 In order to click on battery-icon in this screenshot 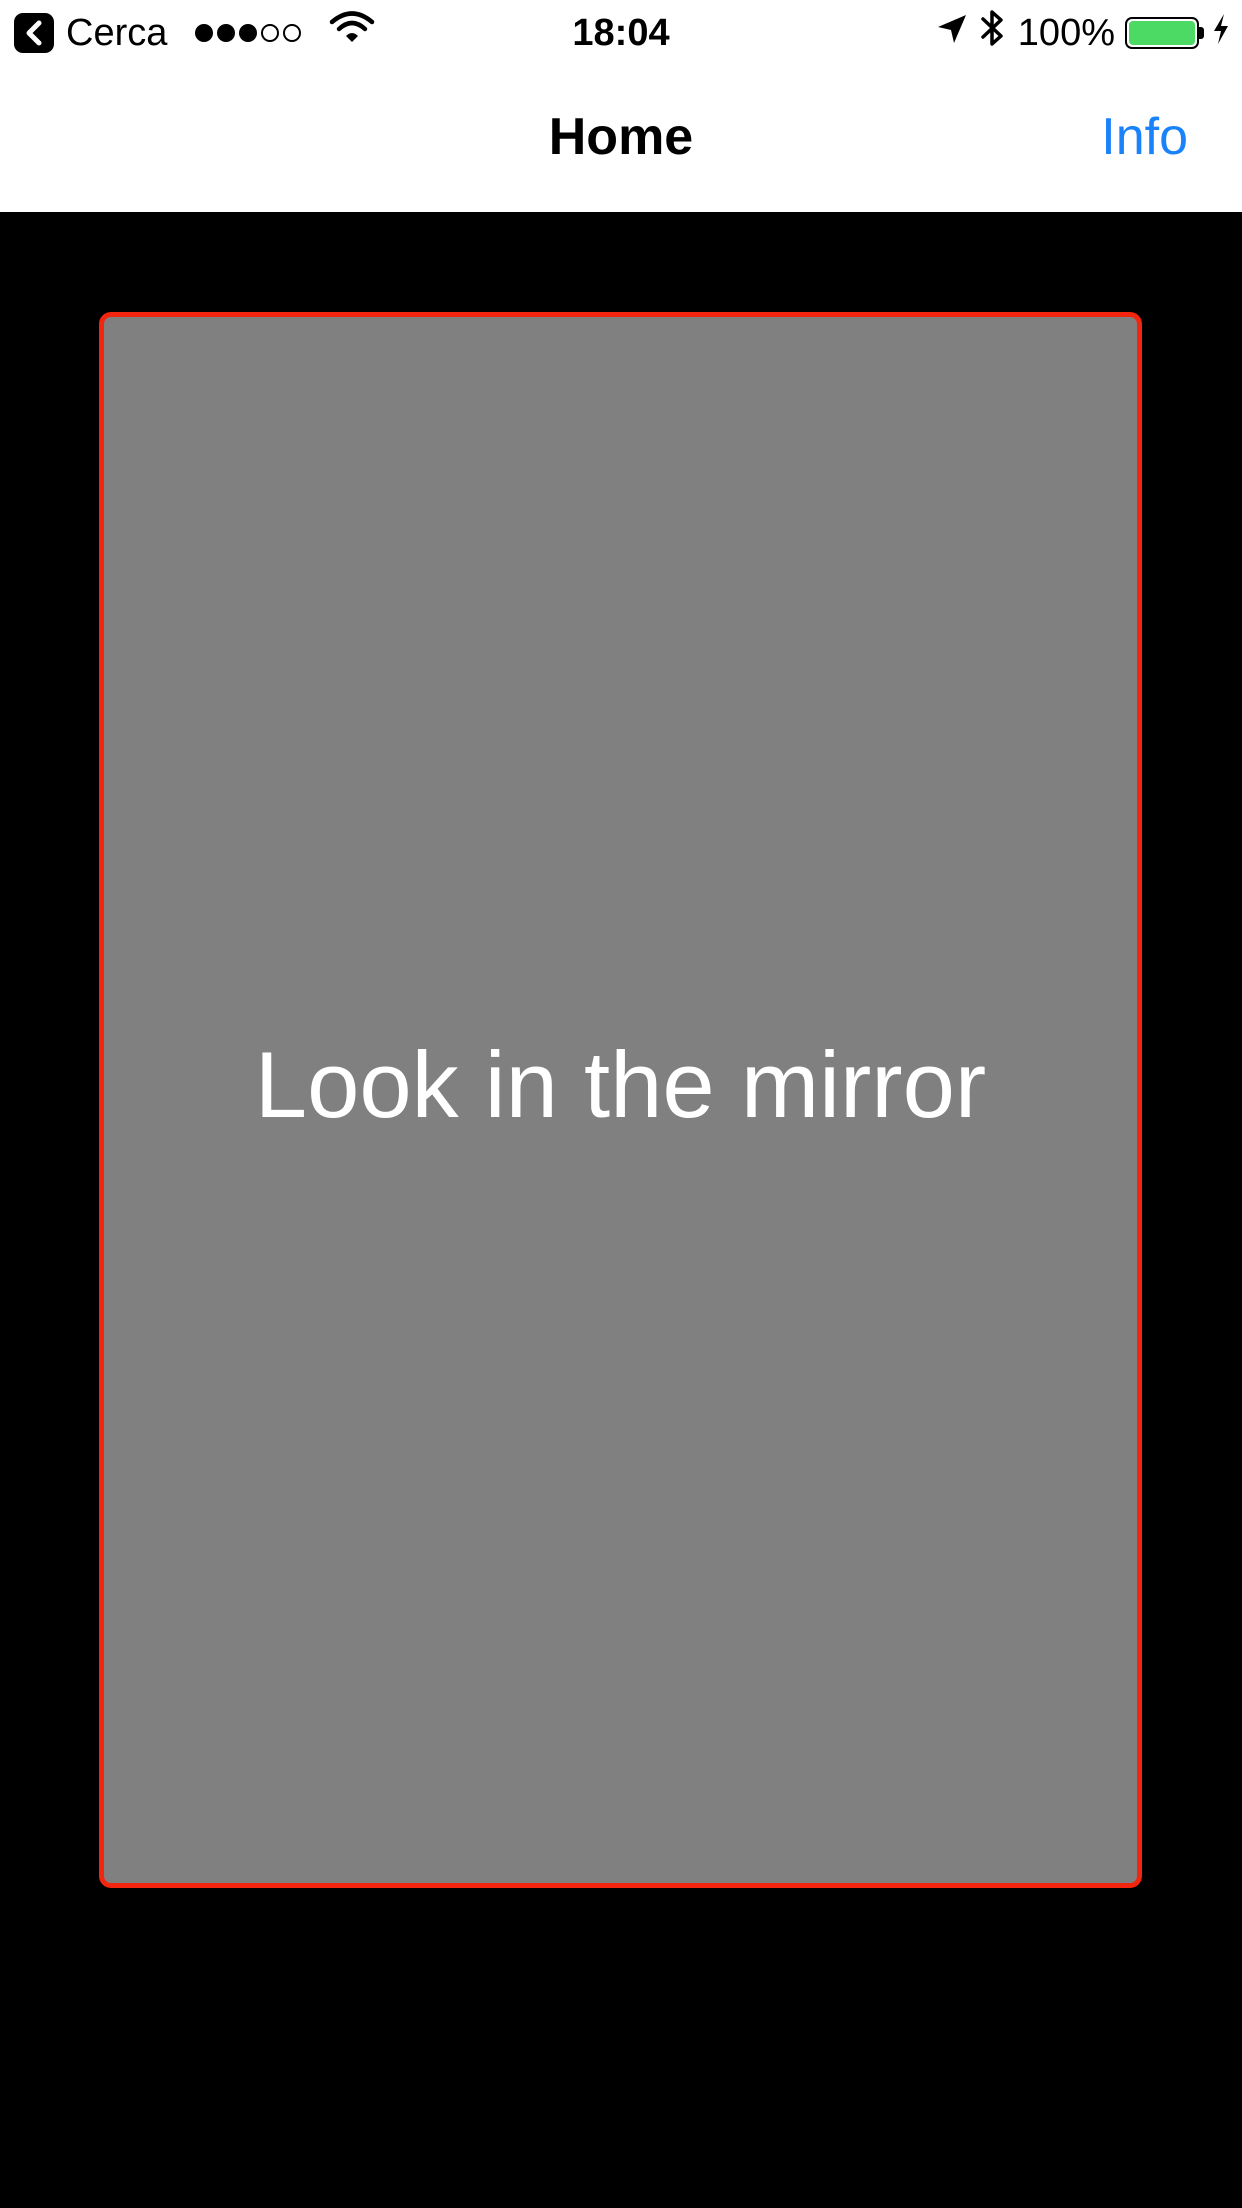, I will do `click(1162, 33)`.